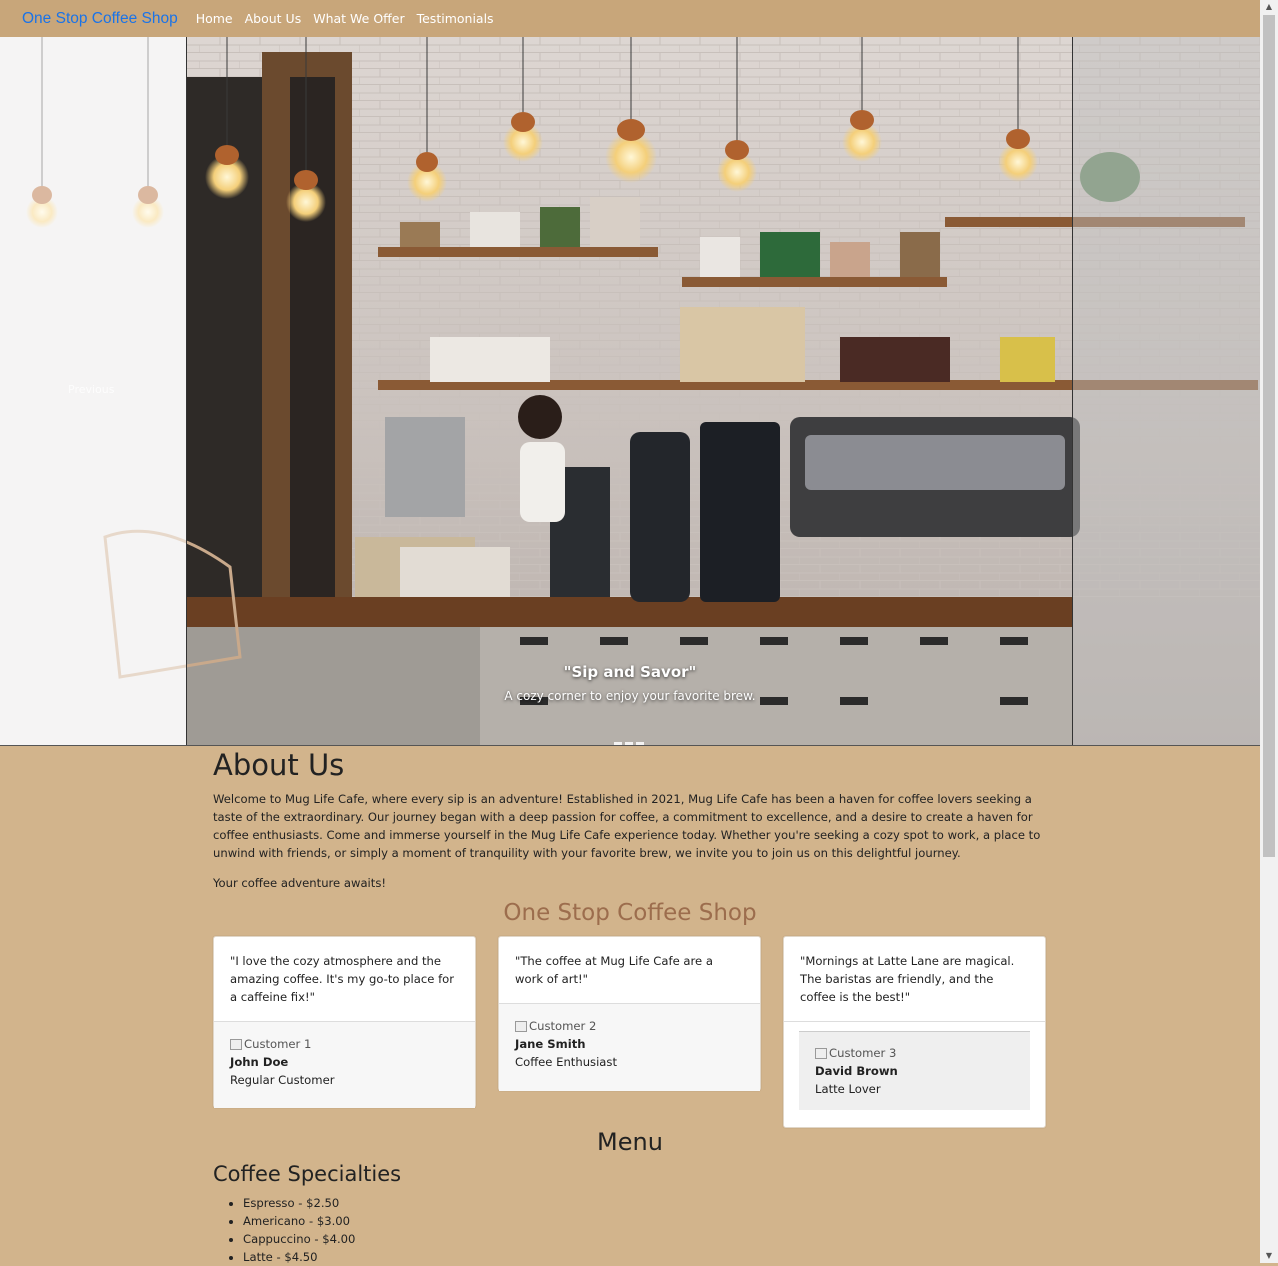  Describe the element at coordinates (282, 1080) in the screenshot. I see `customer-role: Regular Customer` at that location.